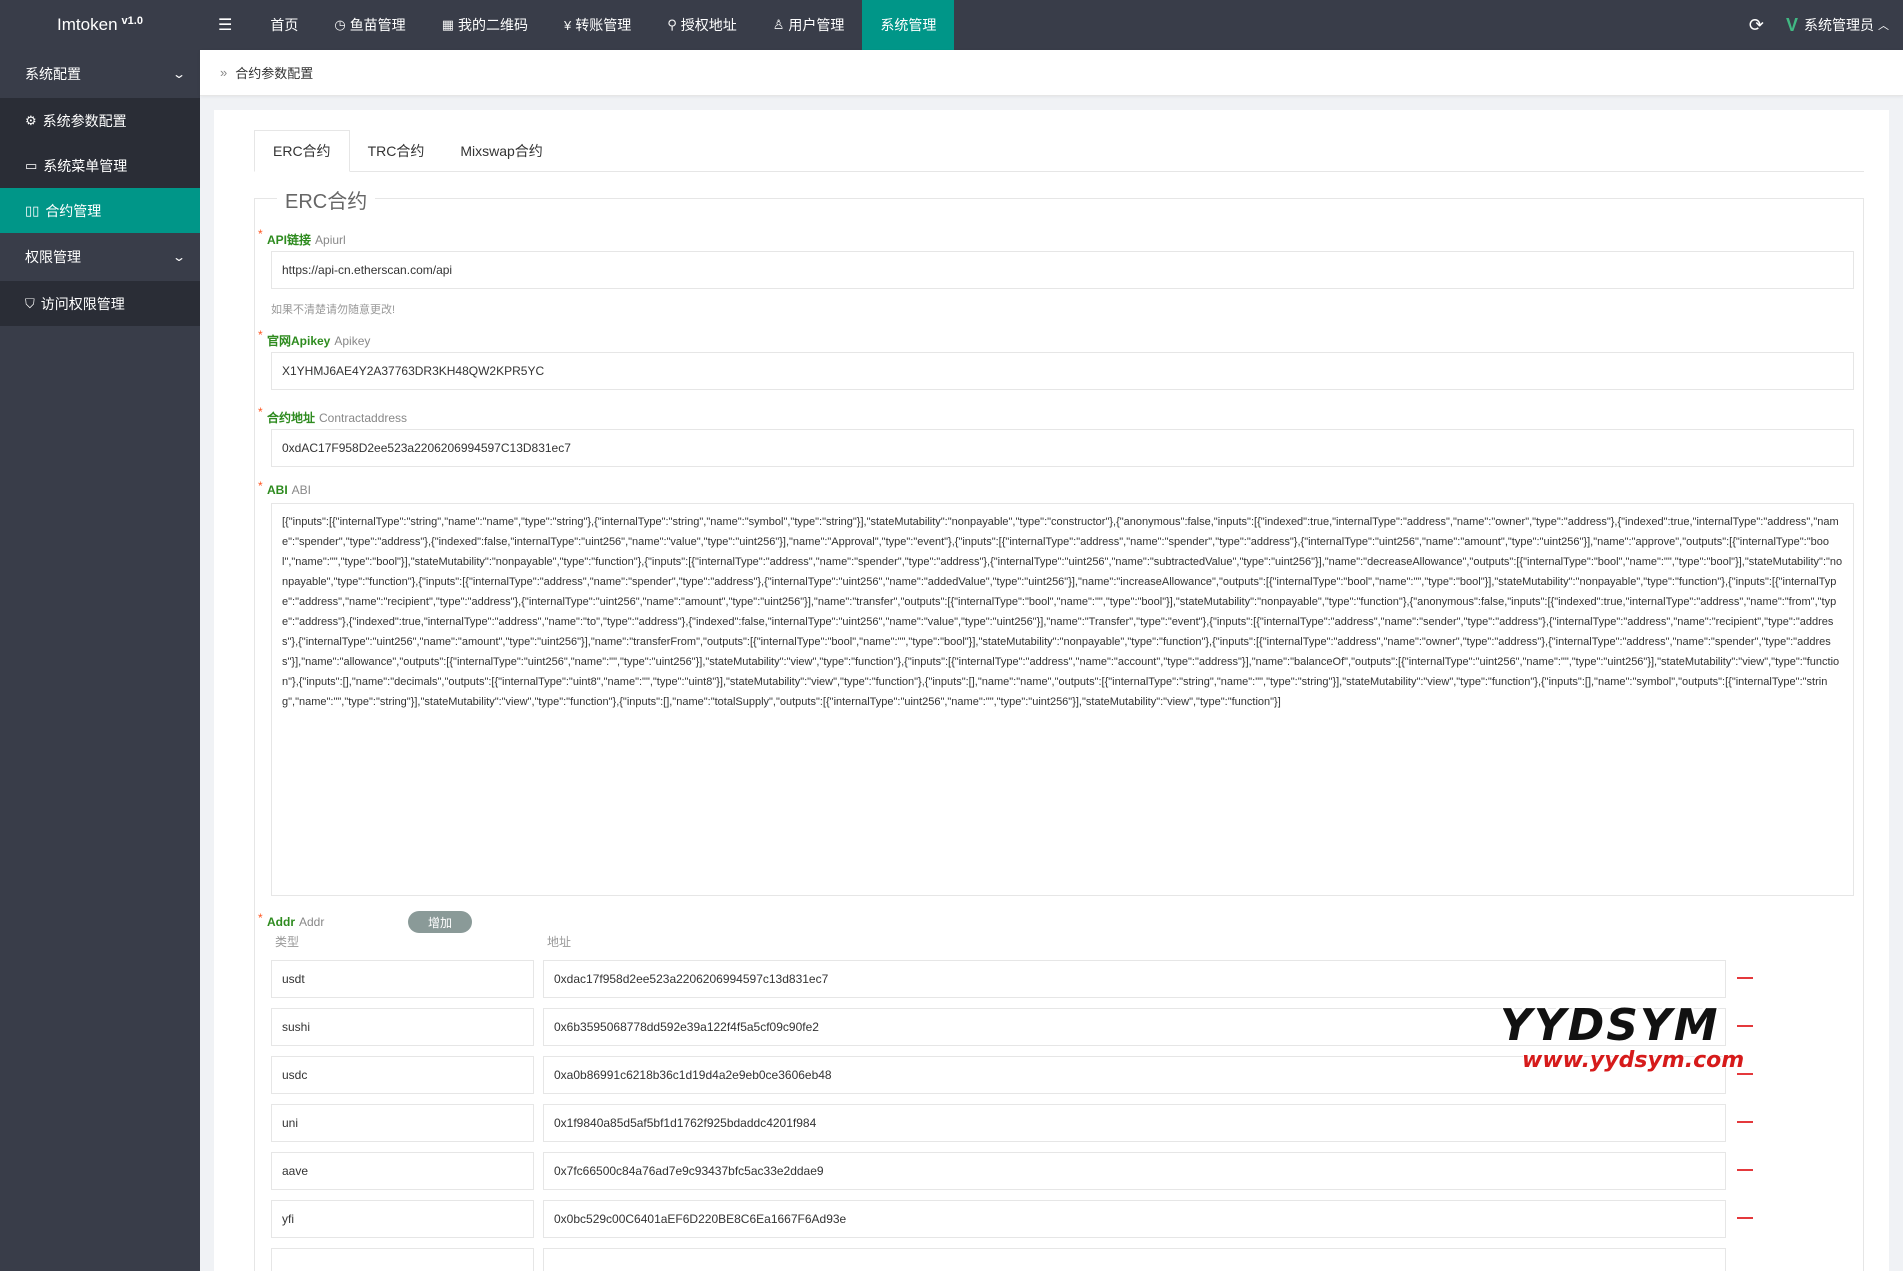  Describe the element at coordinates (330, 240) in the screenshot. I see `field-sub: Apiurl` at that location.